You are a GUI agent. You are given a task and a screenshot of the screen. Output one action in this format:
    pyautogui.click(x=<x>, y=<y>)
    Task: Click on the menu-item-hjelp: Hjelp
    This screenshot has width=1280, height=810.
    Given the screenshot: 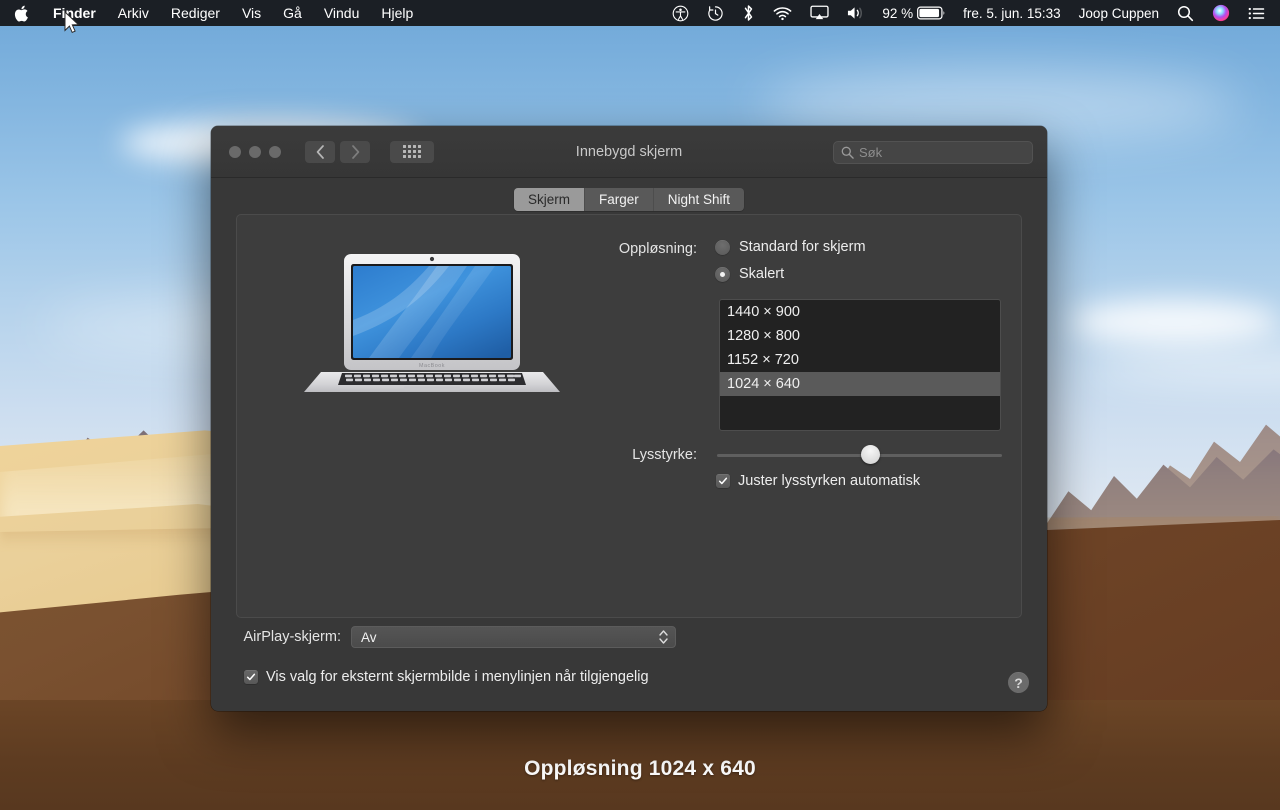 What is the action you would take?
    pyautogui.click(x=397, y=13)
    